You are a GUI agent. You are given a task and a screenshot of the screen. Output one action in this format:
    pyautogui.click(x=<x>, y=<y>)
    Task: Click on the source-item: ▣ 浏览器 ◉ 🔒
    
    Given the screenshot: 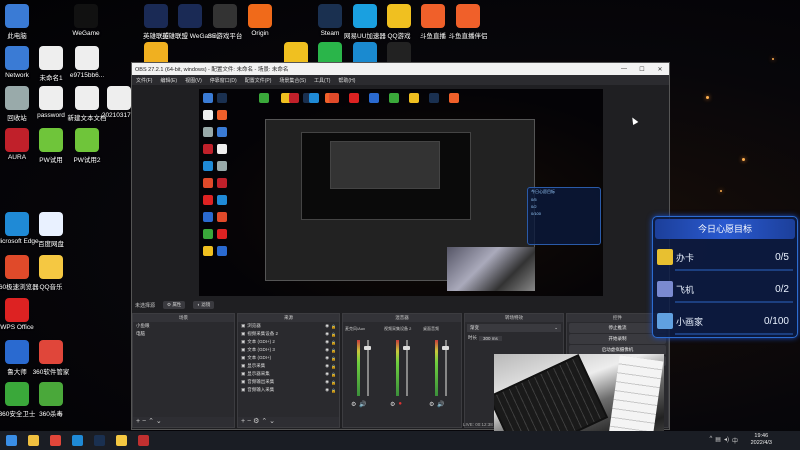 What is the action you would take?
    pyautogui.click(x=288, y=326)
    